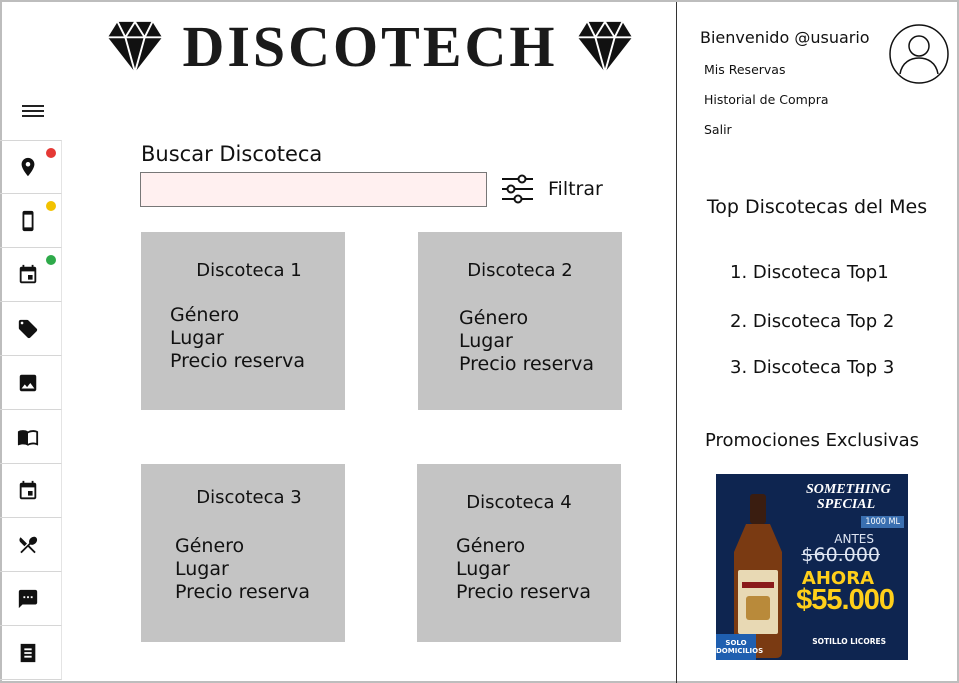 The width and height of the screenshot is (959, 683). Describe the element at coordinates (27, 652) in the screenshot. I see `receipt-icon` at that location.